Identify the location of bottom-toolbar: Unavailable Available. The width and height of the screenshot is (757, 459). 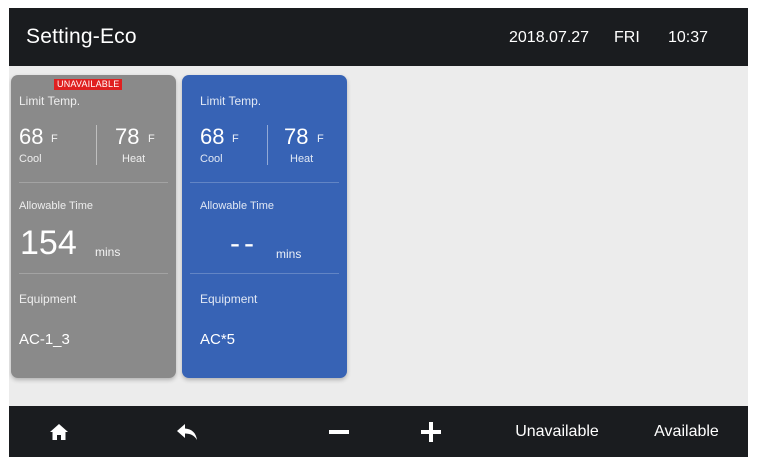
(378, 431).